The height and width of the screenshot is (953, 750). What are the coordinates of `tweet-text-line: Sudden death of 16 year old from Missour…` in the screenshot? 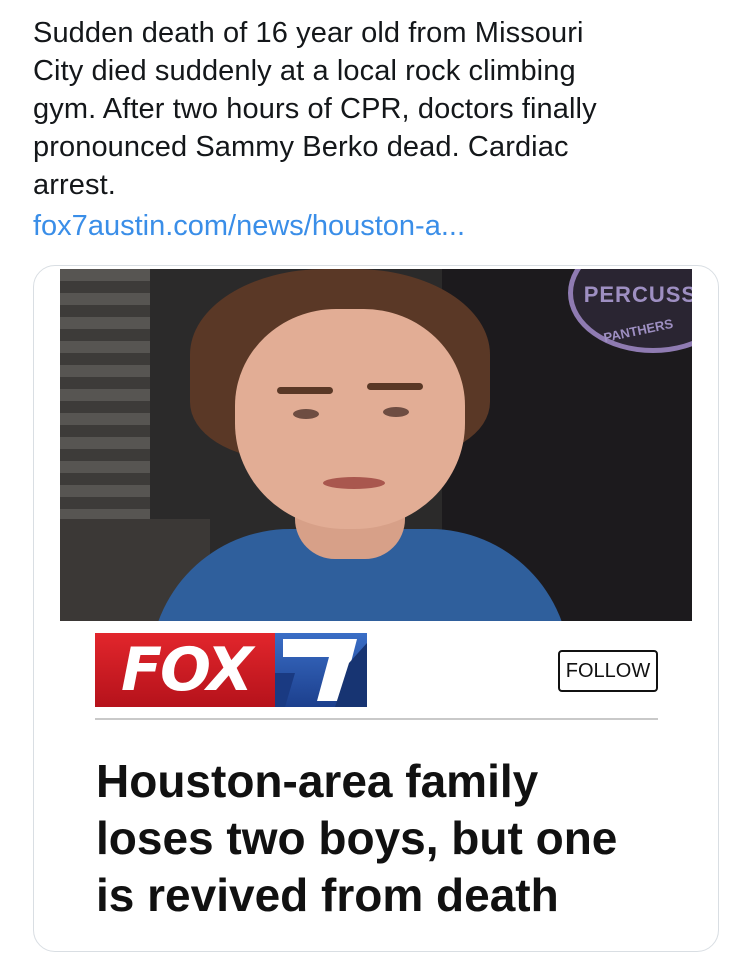 It's located at (308, 33).